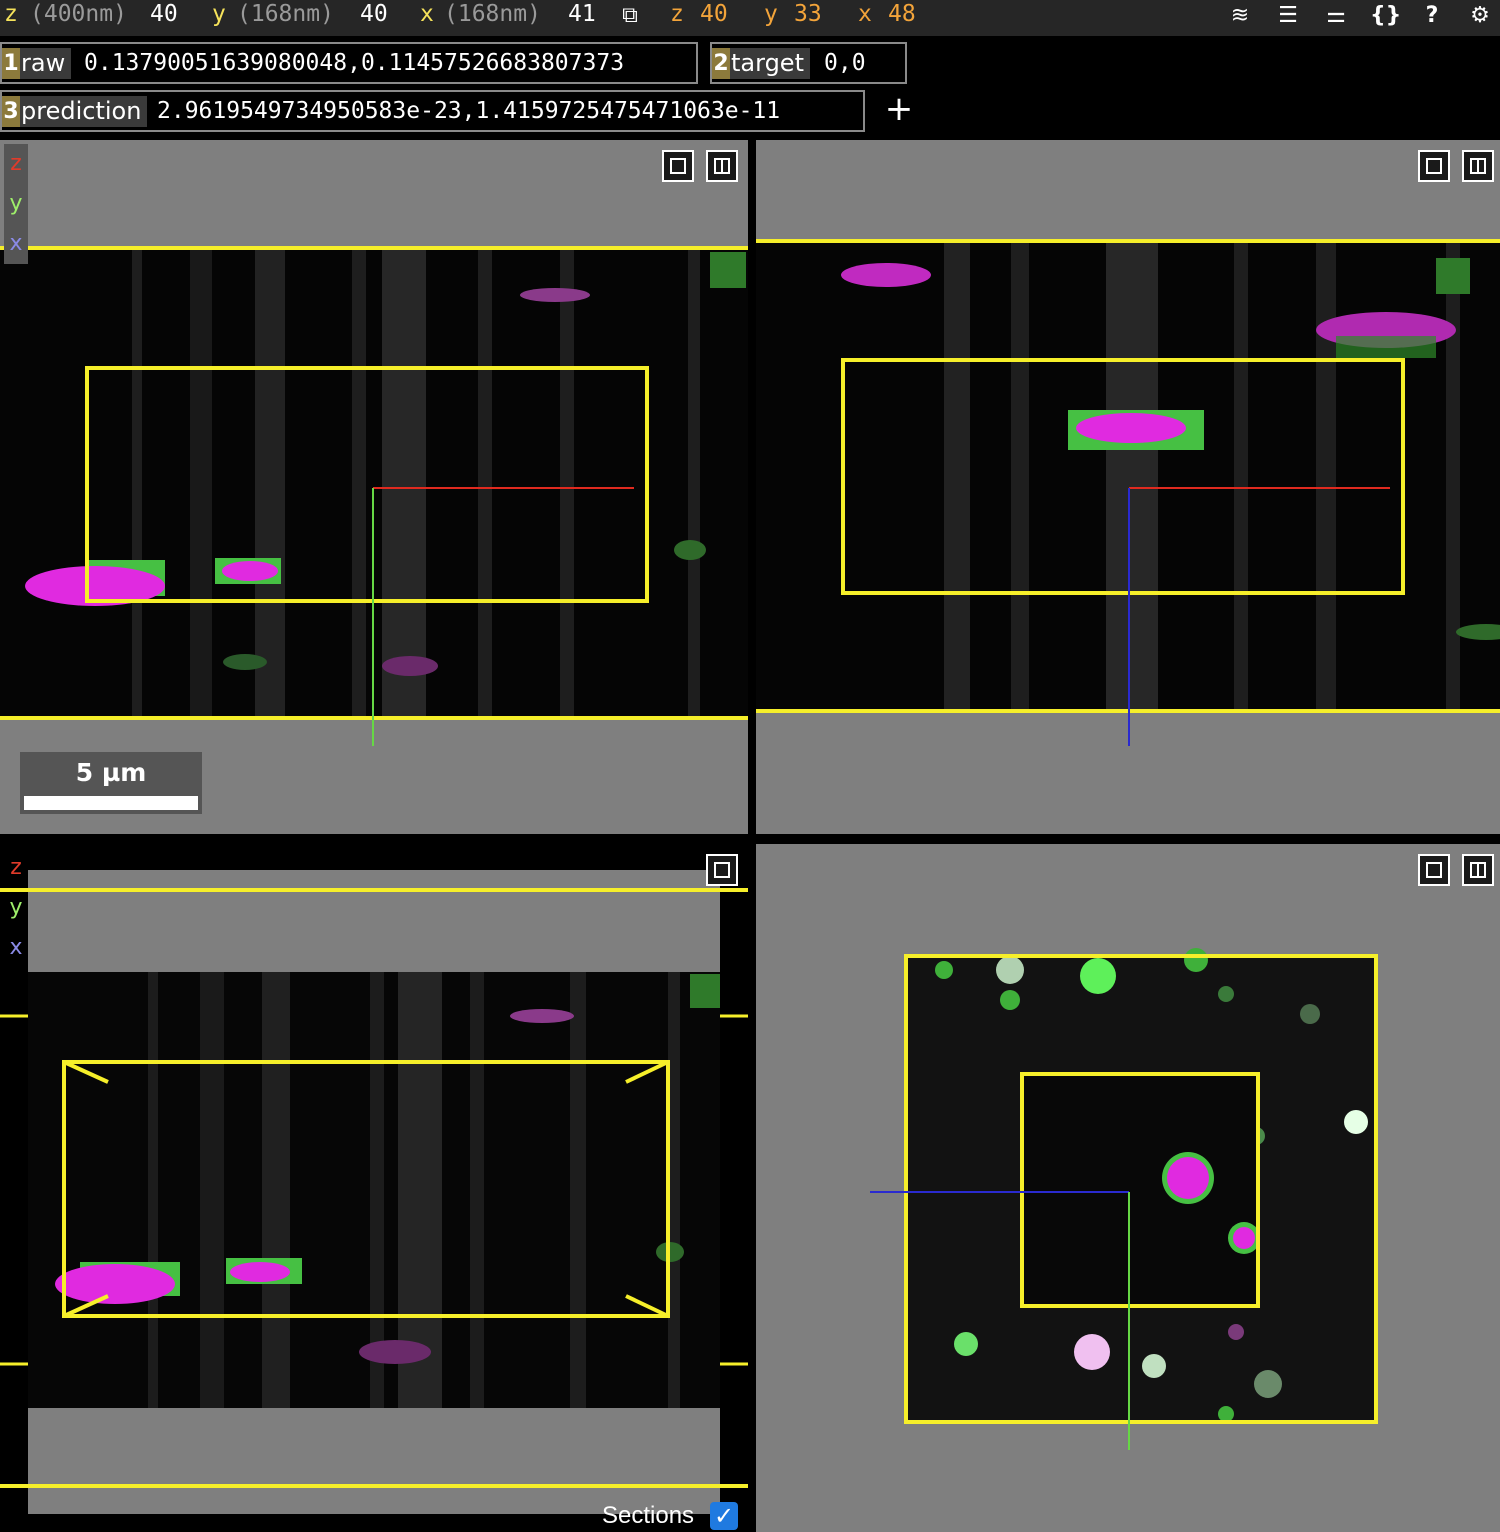 The height and width of the screenshot is (1532, 1500). I want to click on layer-number: 3, so click(11, 111).